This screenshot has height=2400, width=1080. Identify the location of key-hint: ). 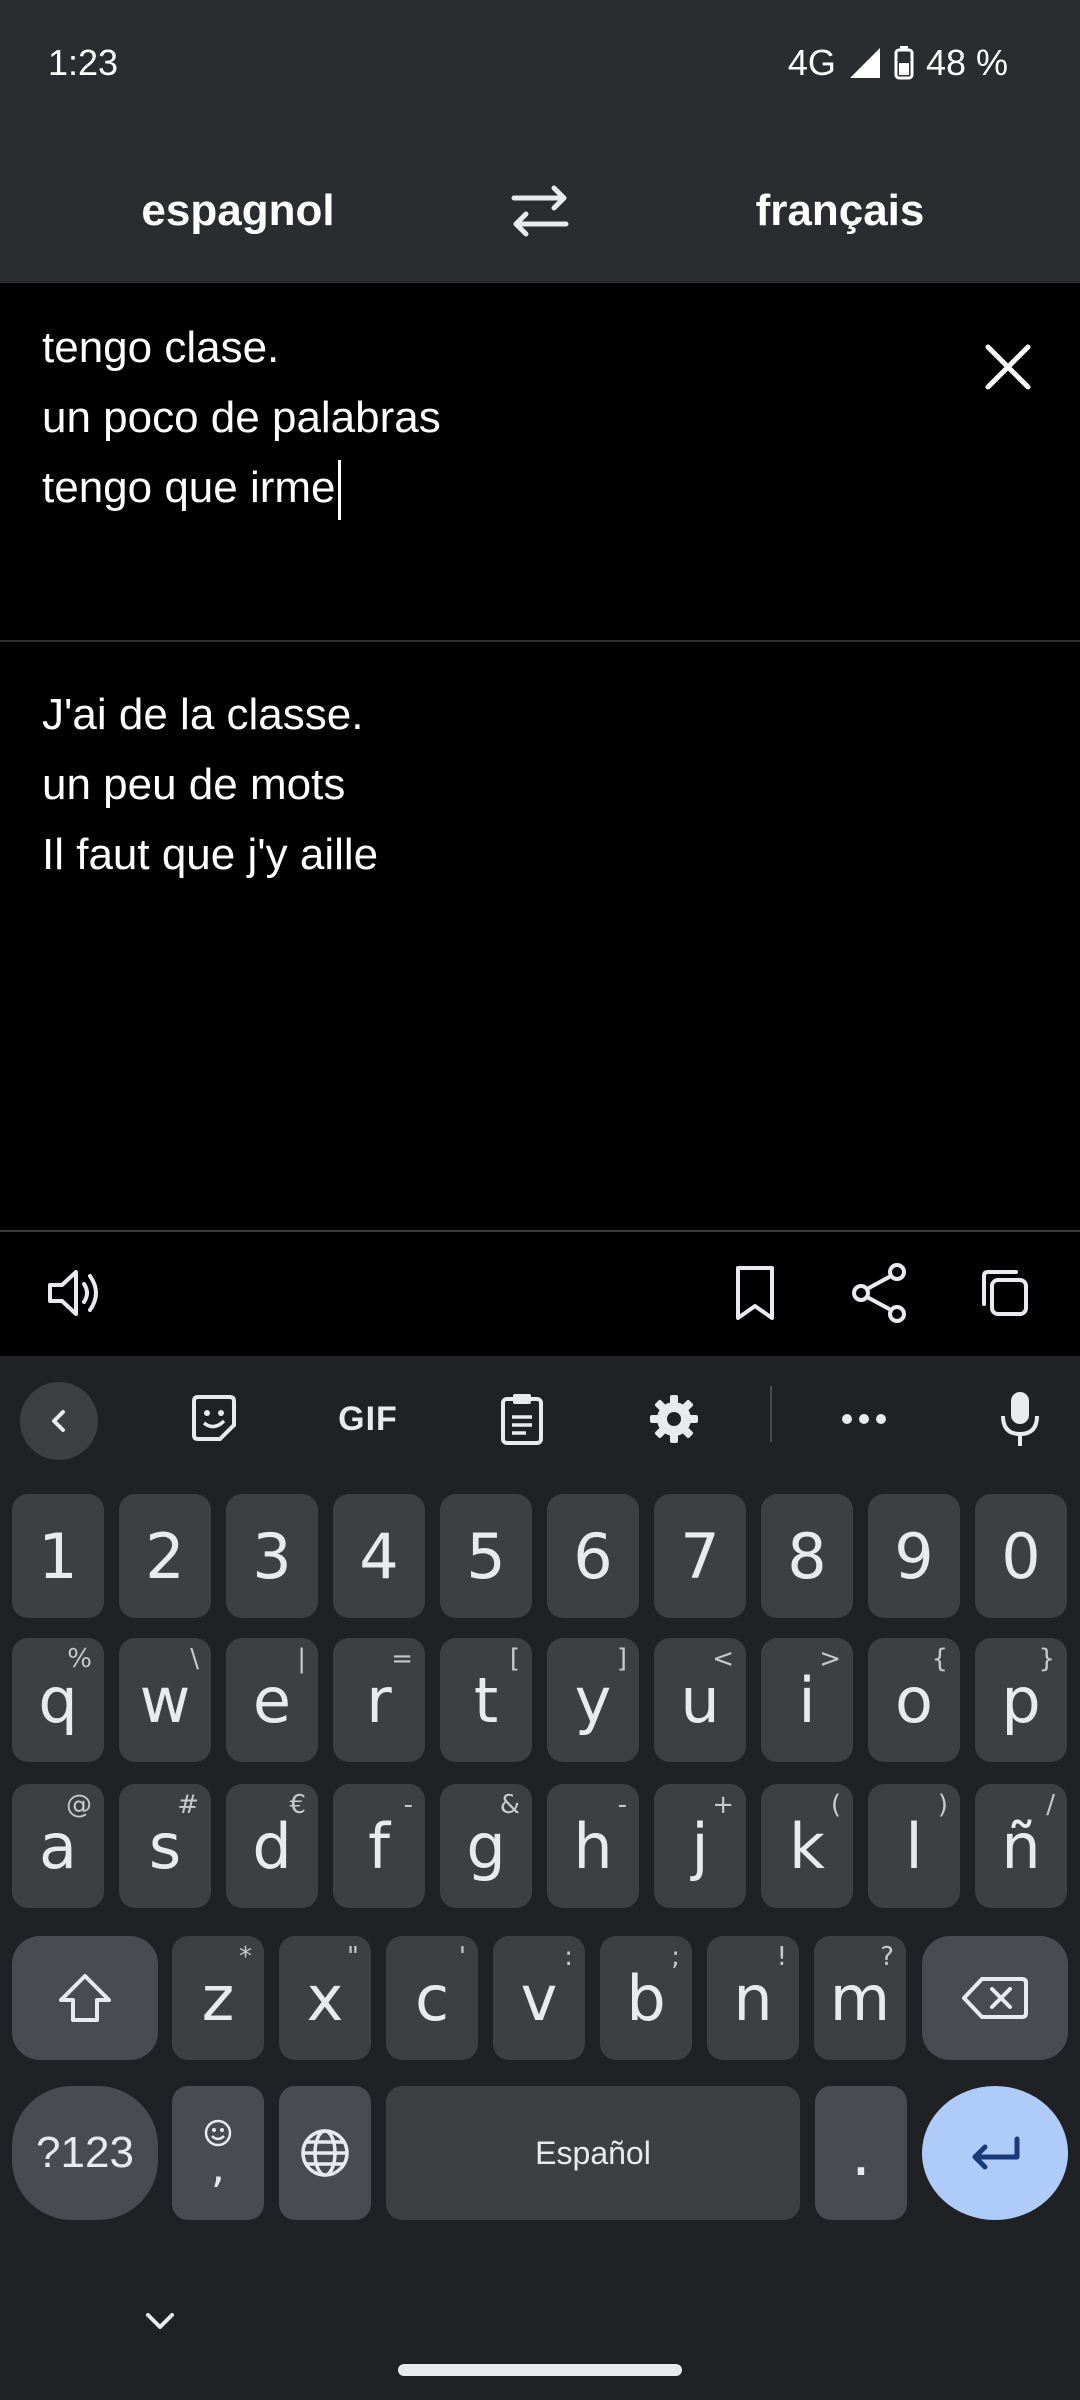
(942, 1805).